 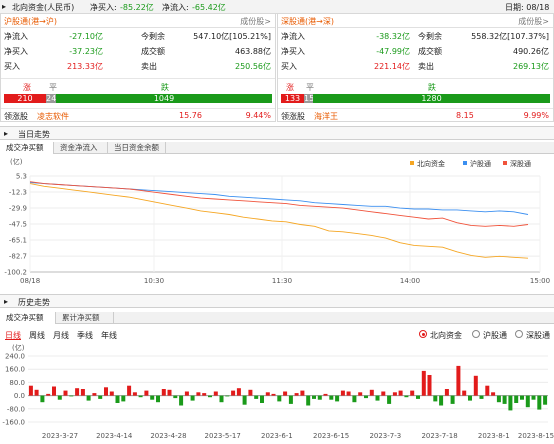 I want to click on sz-sell-label: 卖出, so click(x=426, y=66).